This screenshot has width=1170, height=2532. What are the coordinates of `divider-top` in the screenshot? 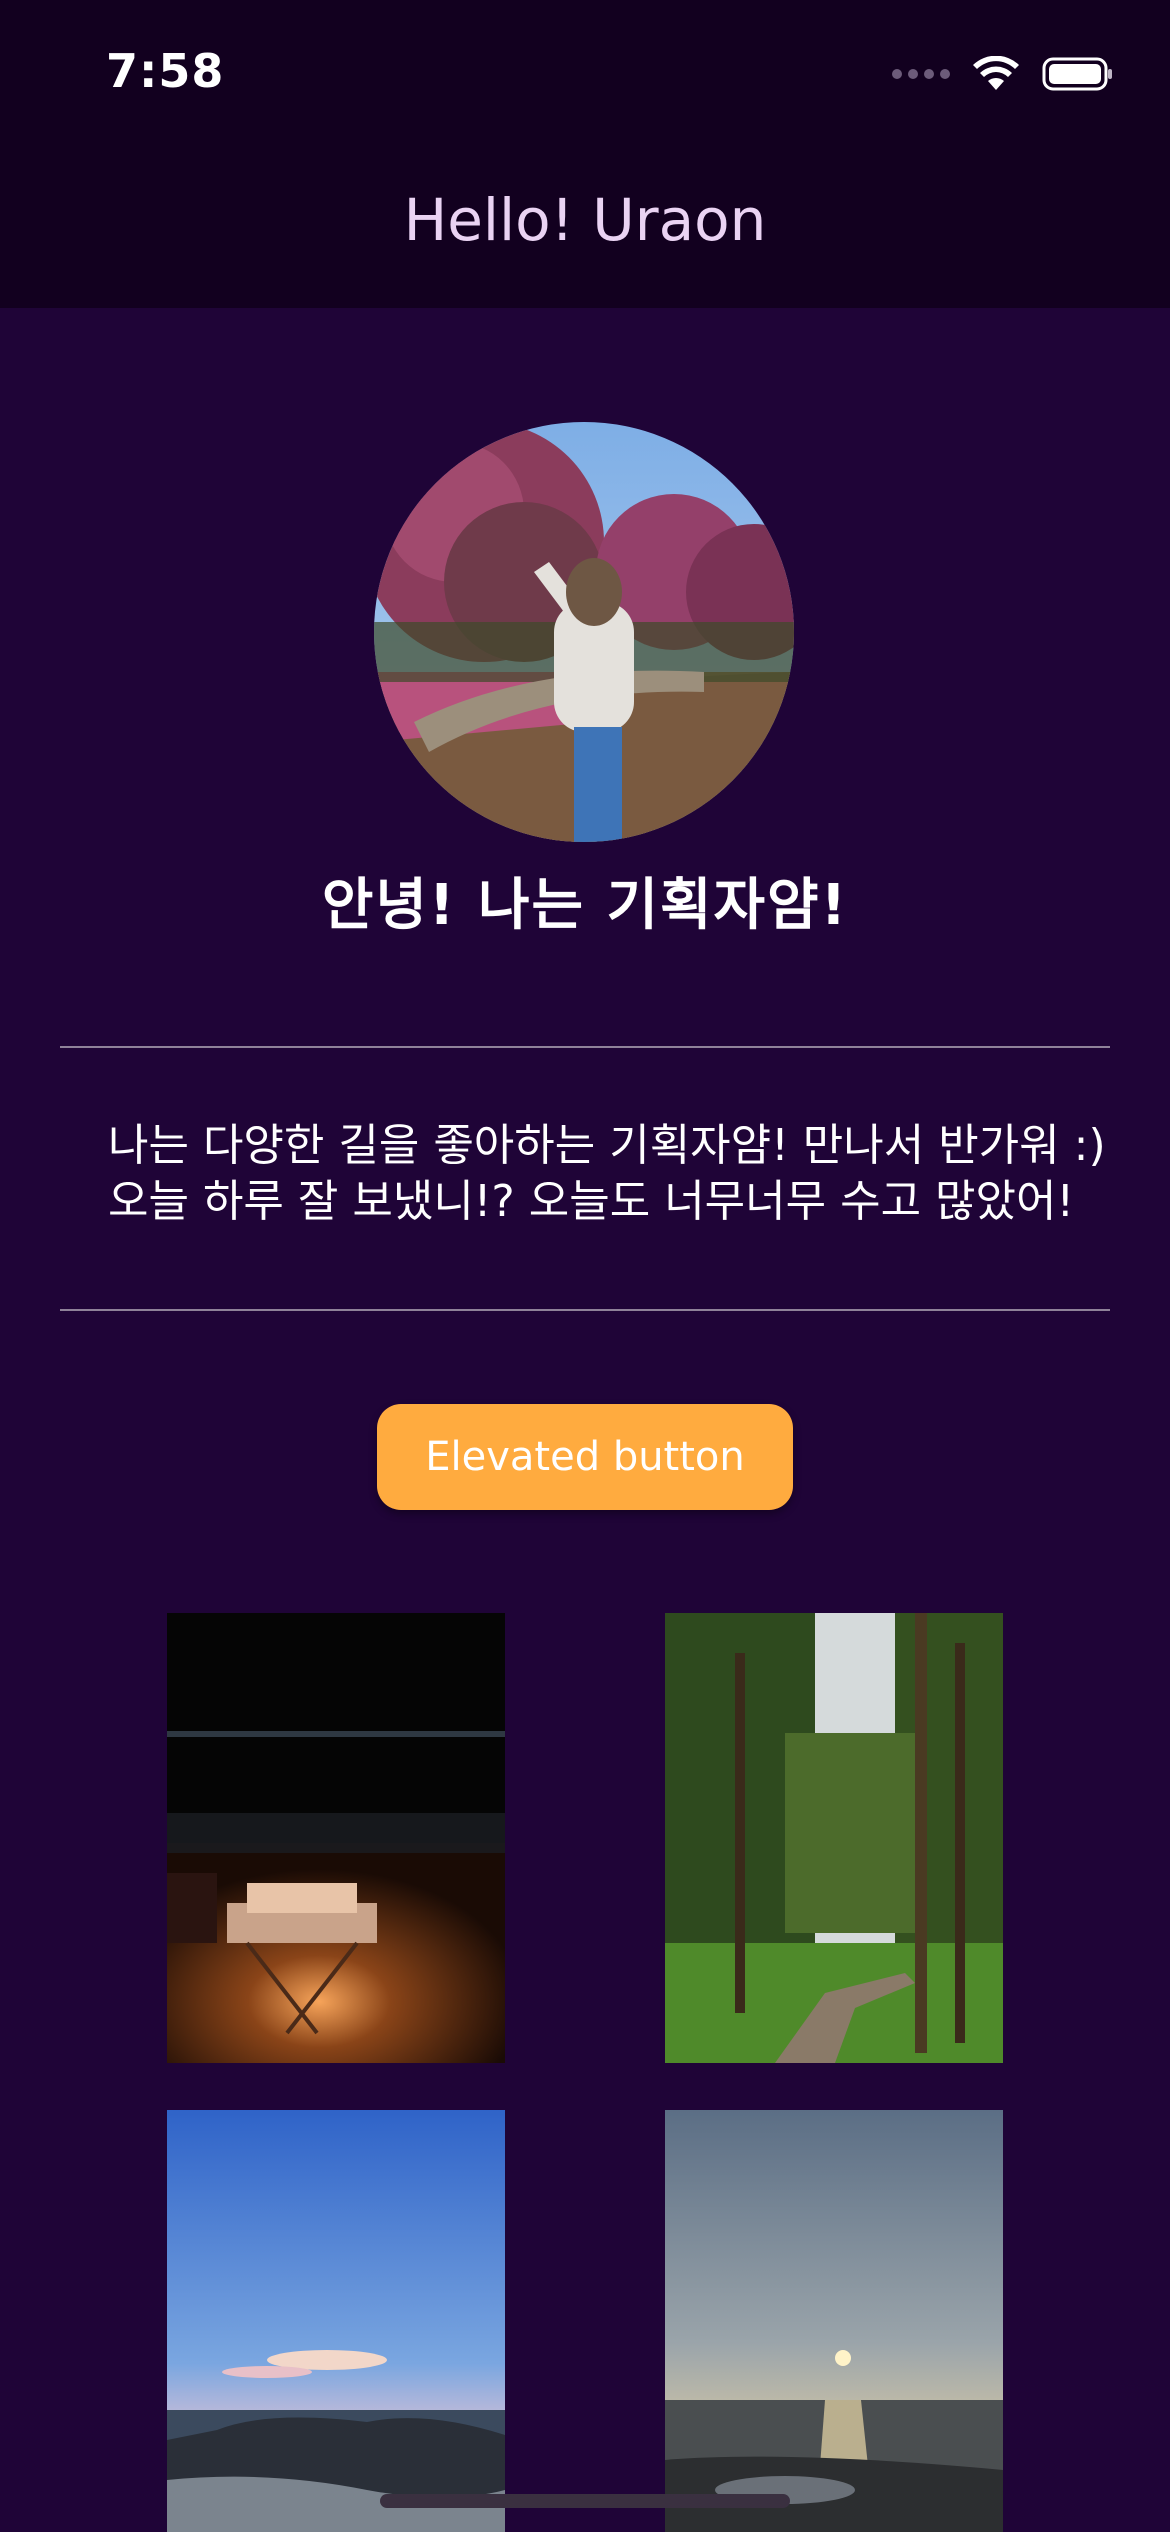 It's located at (585, 1047).